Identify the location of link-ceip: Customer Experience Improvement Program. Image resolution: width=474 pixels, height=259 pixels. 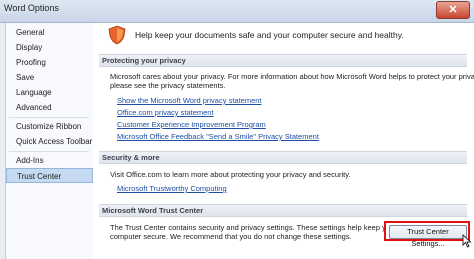
(191, 125).